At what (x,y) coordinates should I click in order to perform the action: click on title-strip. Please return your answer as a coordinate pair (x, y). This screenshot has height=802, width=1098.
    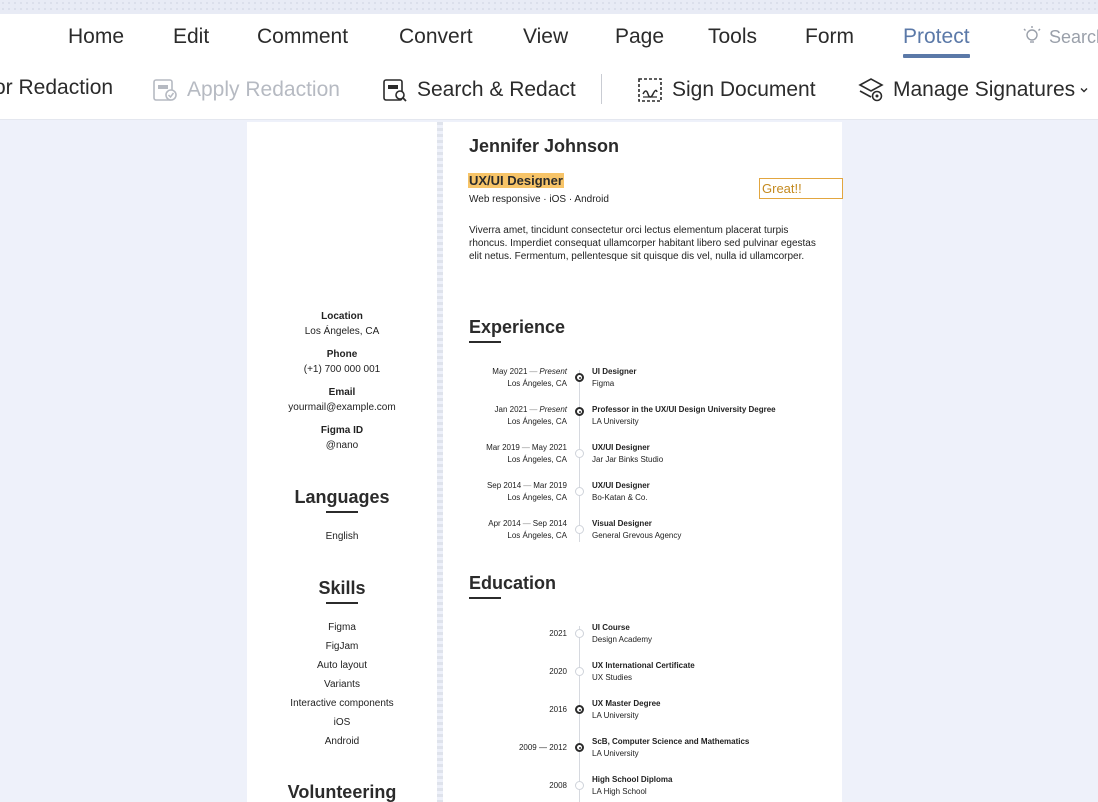
    Looking at the image, I should click on (549, 7).